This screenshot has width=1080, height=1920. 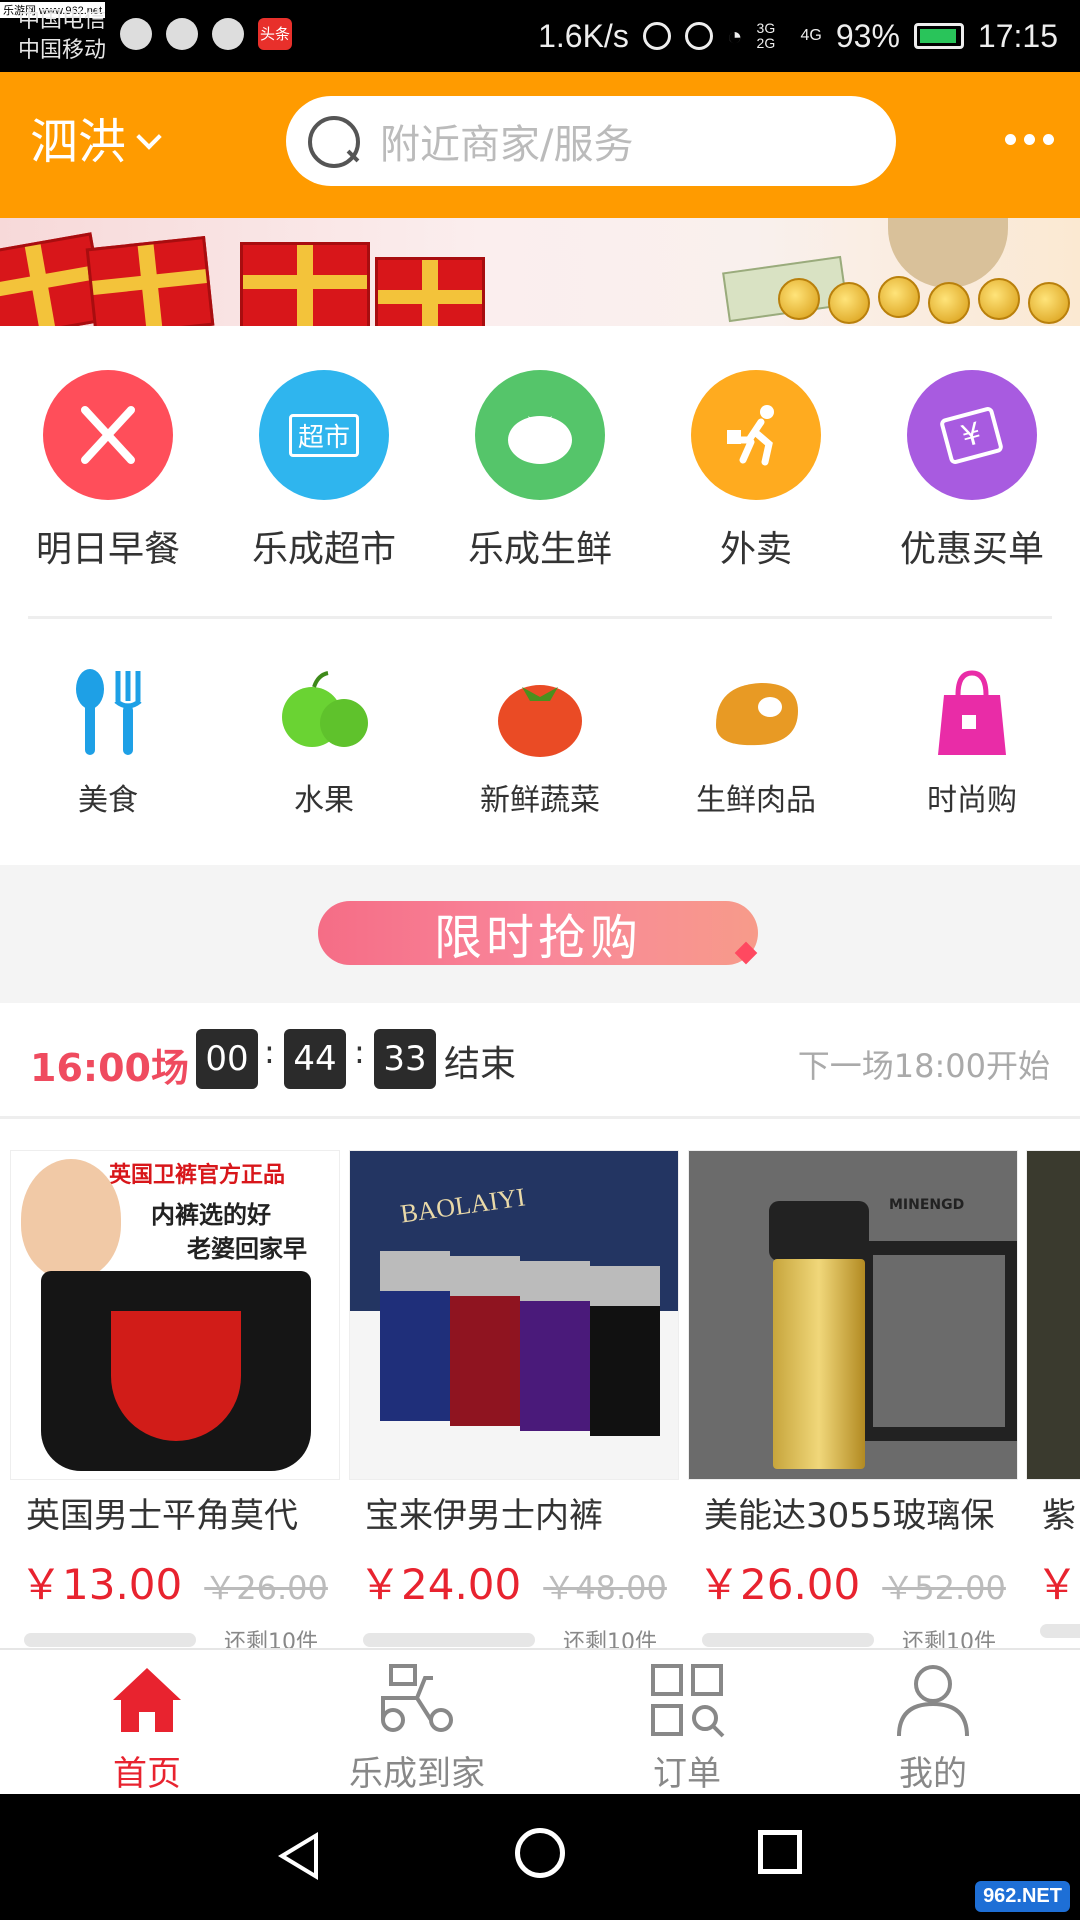 I want to click on category-takeout: 外卖, so click(x=756, y=471).